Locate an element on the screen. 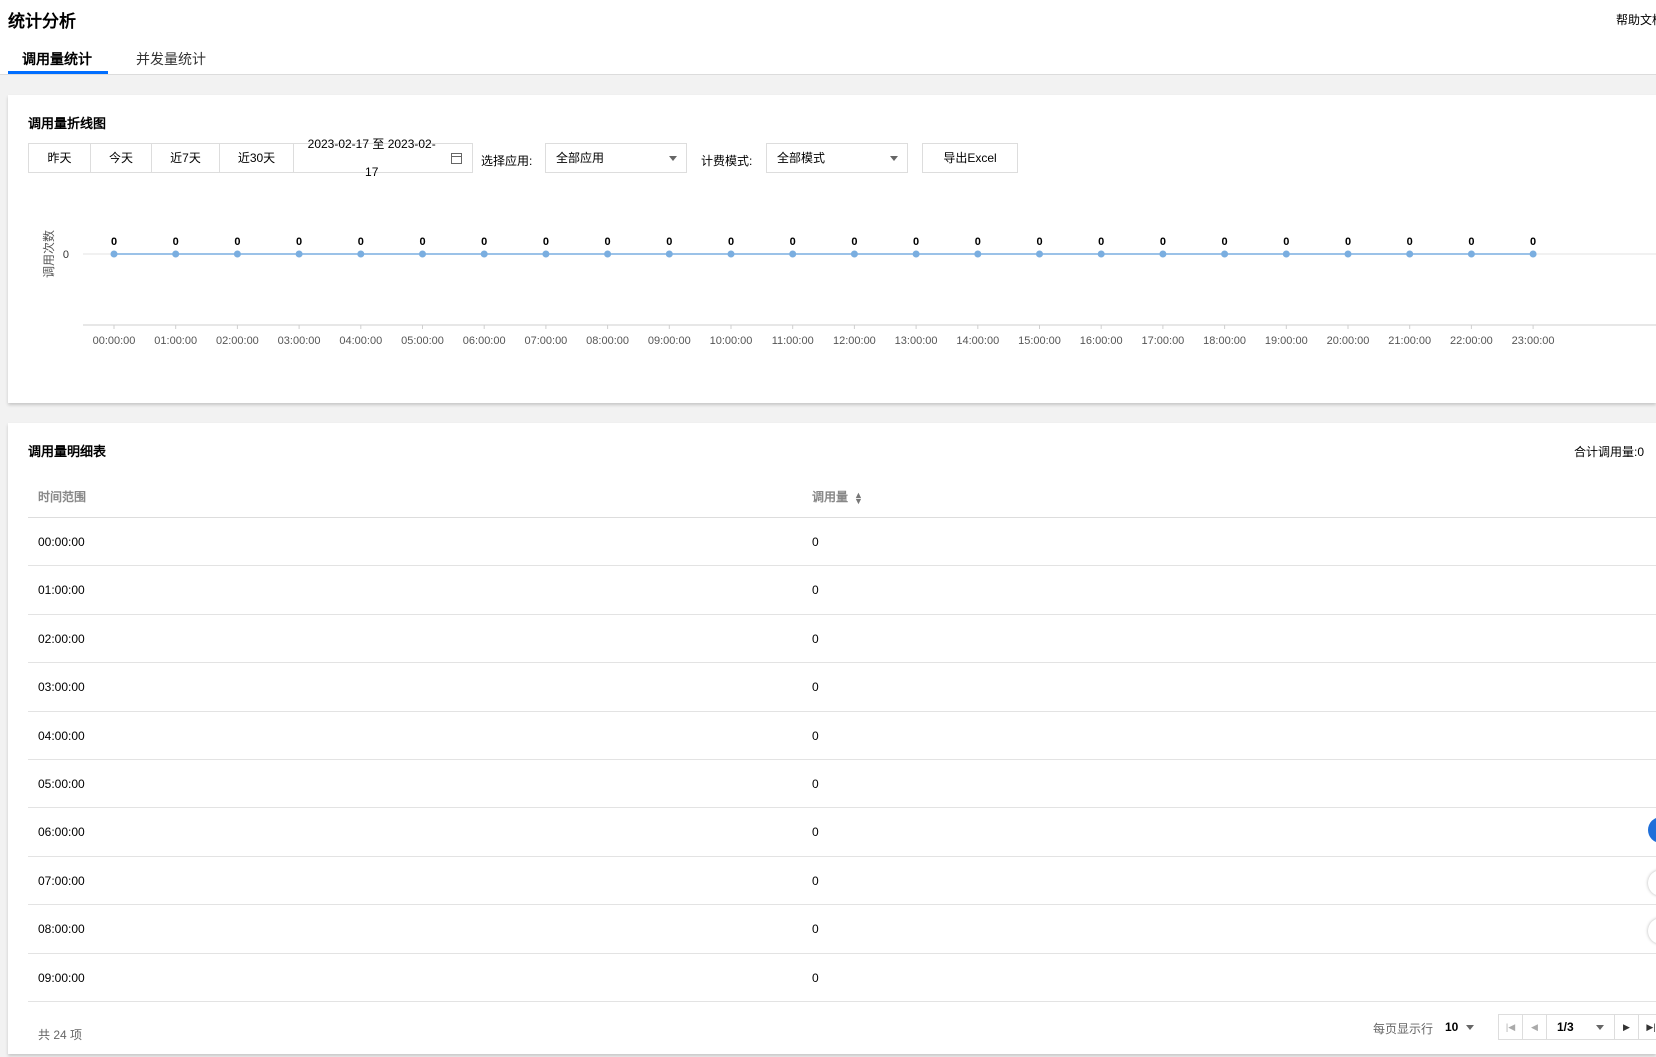 Image resolution: width=1656 pixels, height=1057 pixels. tab-concurrency: 并发量统计 is located at coordinates (171, 59).